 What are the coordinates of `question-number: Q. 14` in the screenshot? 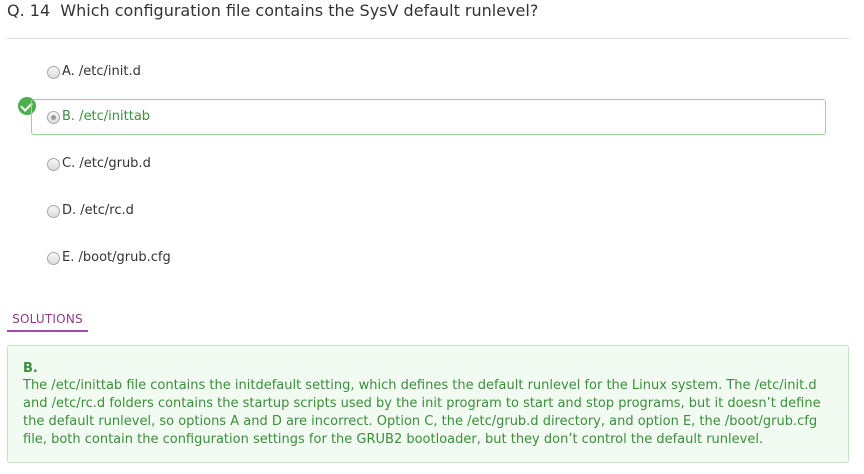 It's located at (29, 10).